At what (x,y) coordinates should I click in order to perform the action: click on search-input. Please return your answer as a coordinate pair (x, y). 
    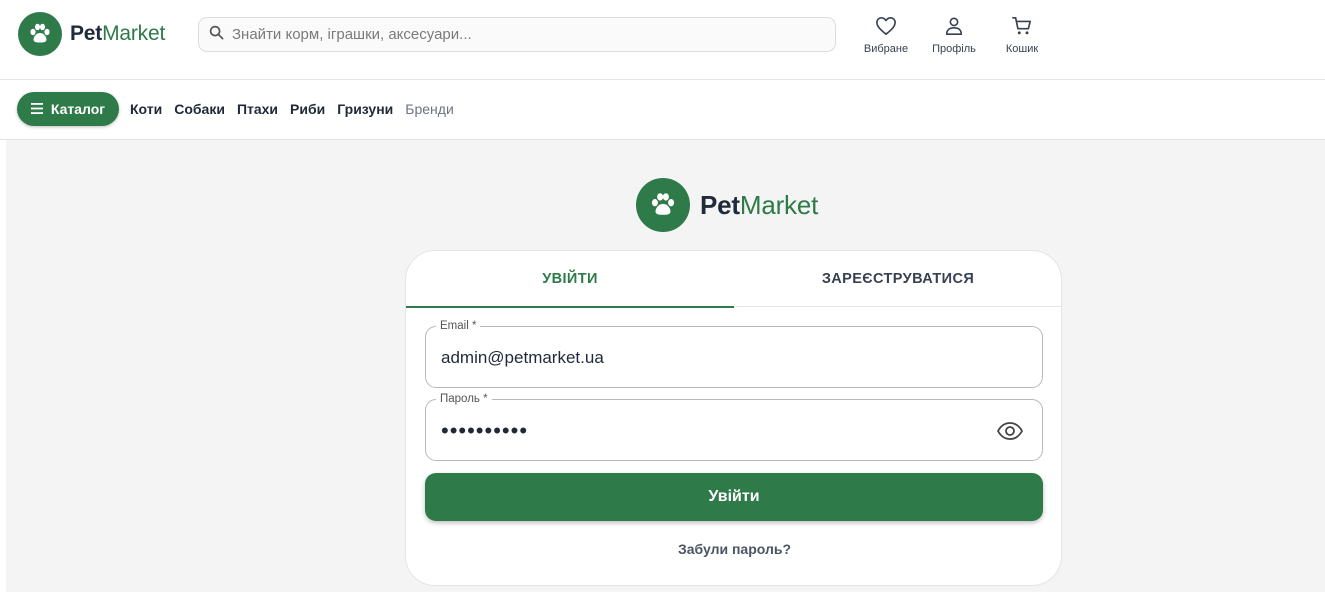
    Looking at the image, I should click on (522, 34).